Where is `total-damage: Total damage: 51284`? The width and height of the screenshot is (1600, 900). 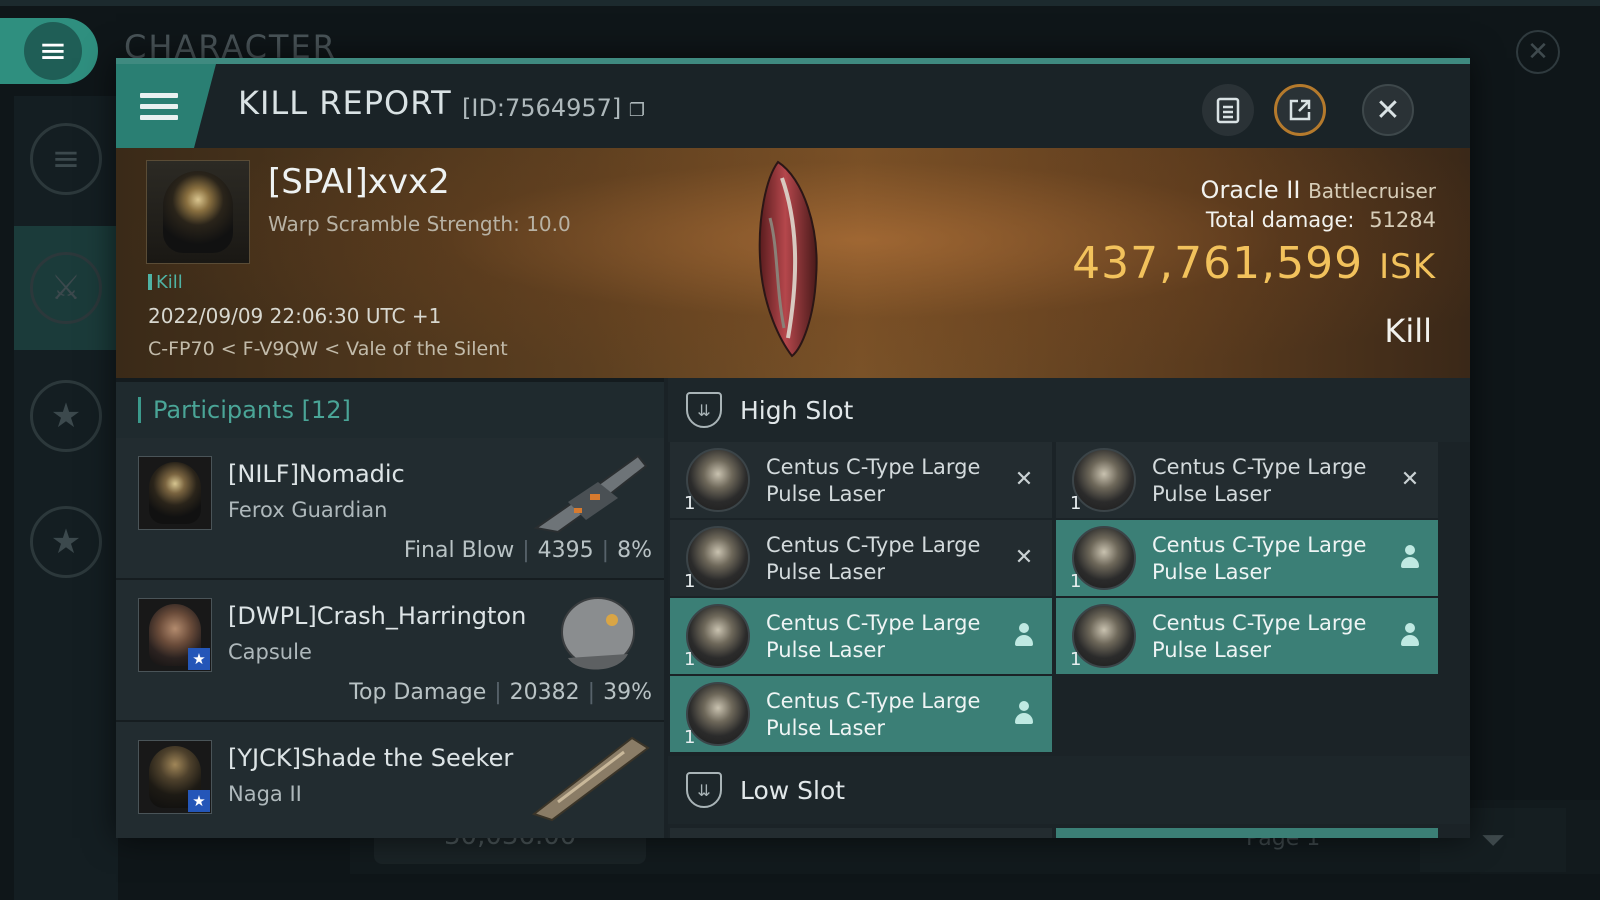
total-damage: Total damage: 51284 is located at coordinates (1321, 220).